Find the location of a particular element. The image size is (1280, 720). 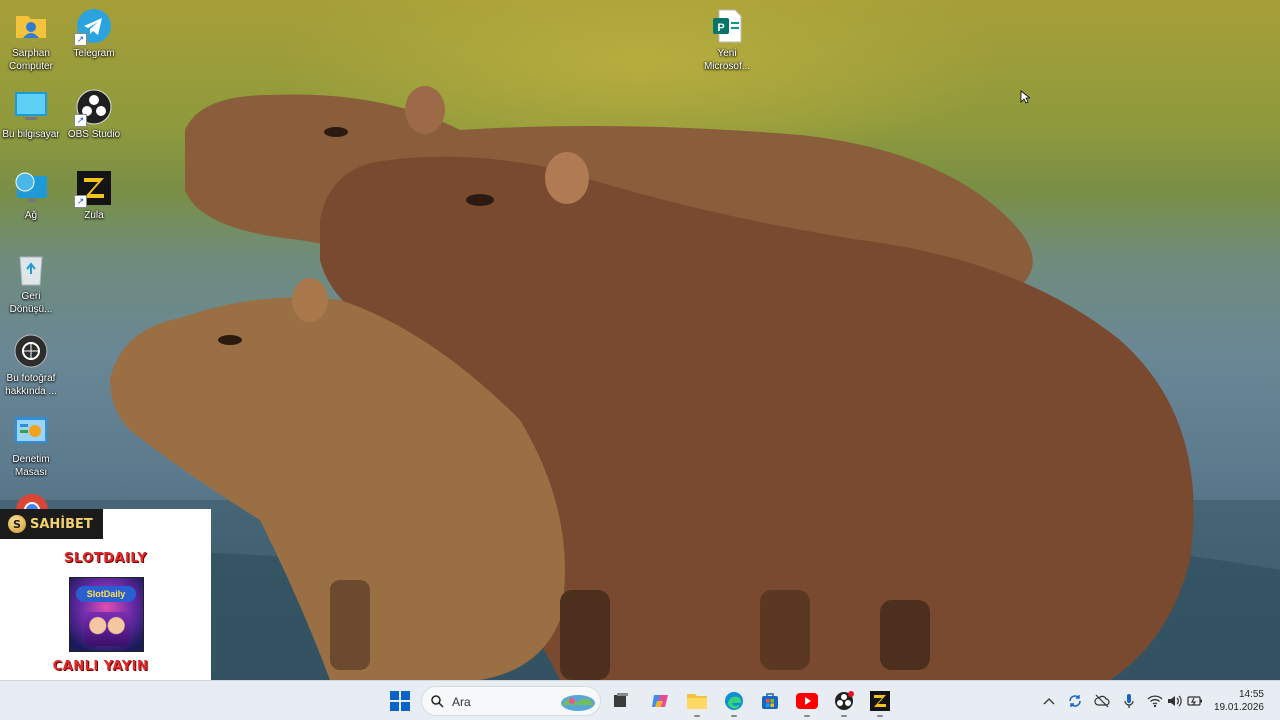

sync-status-button is located at coordinates (1075, 701).